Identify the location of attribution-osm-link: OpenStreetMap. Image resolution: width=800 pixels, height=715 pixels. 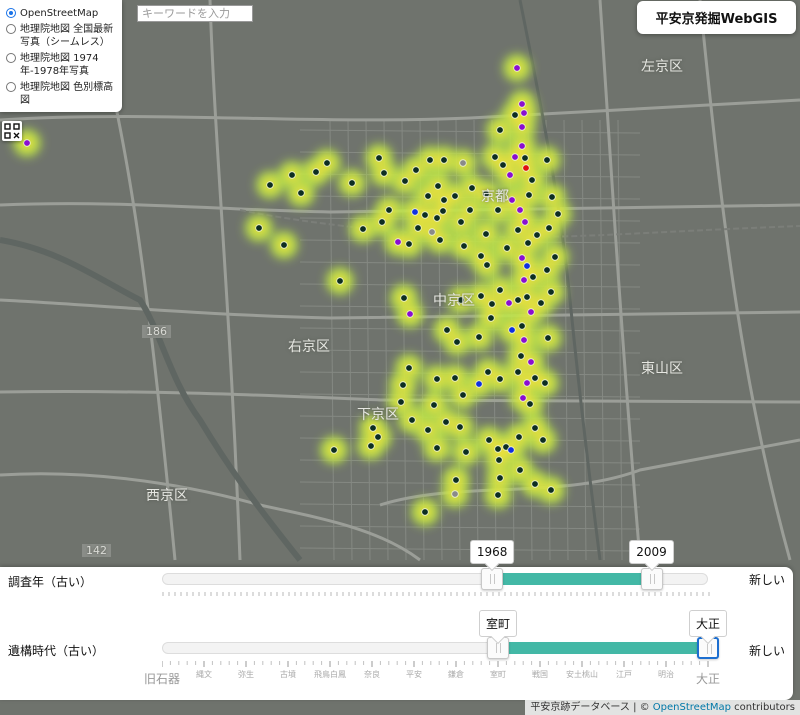
(692, 707).